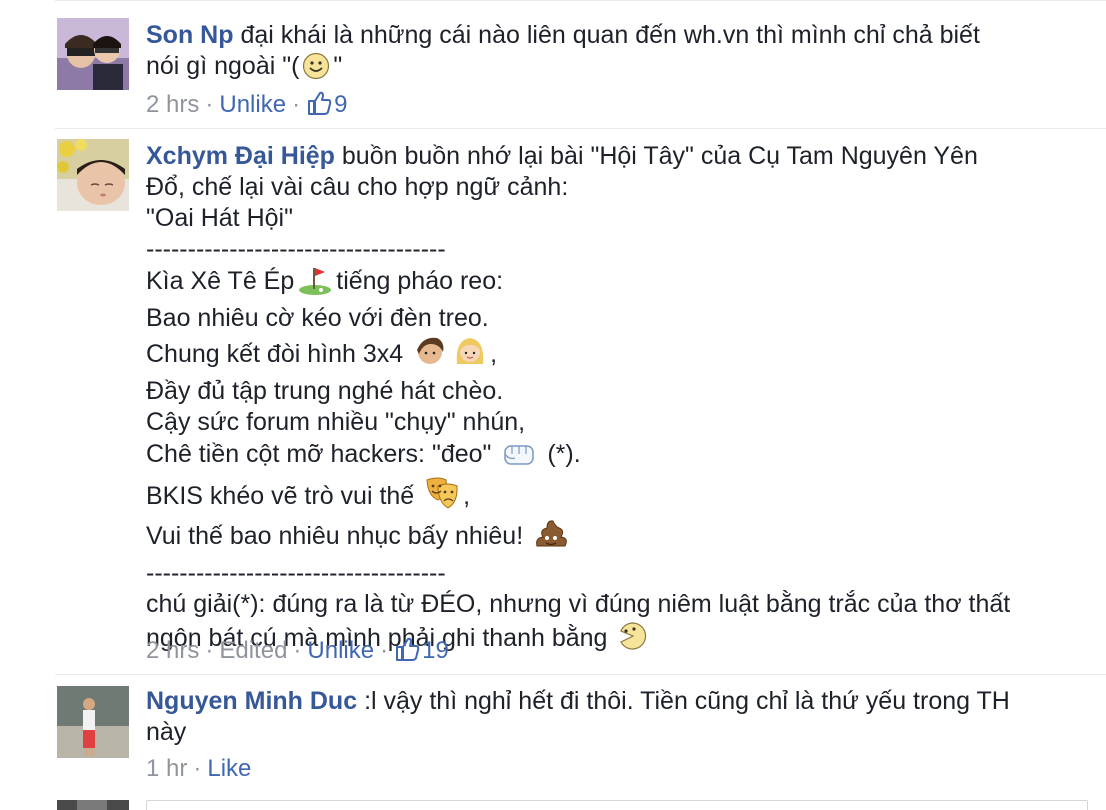  Describe the element at coordinates (166, 732) in the screenshot. I see `comment-text: này` at that location.